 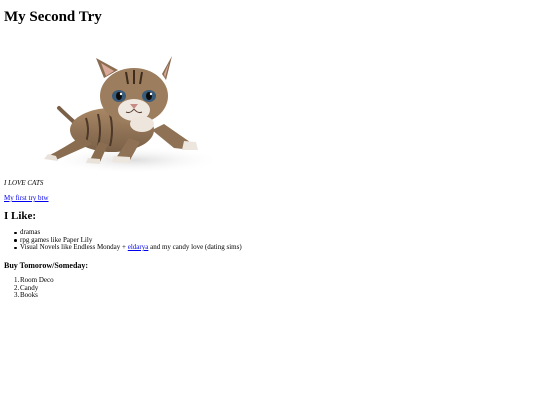 What do you see at coordinates (20, 216) in the screenshot?
I see `likes-heading: I Like:` at bounding box center [20, 216].